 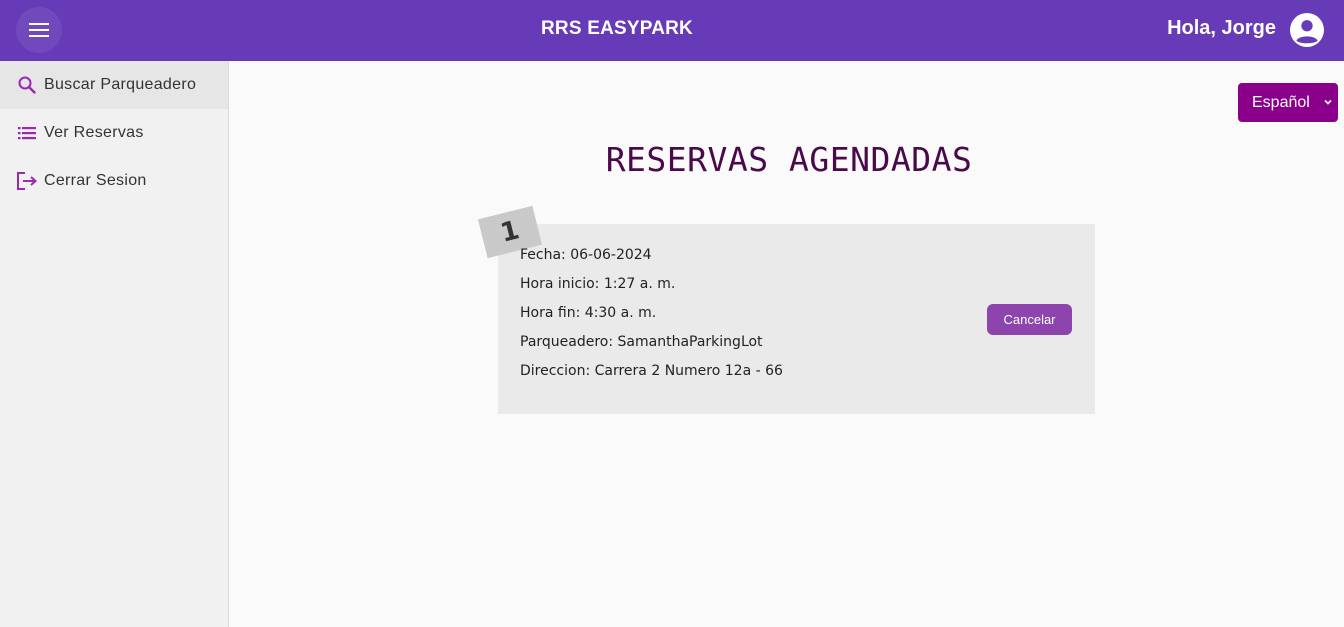 I want to click on user-greeting: Hola, Jorge, so click(x=1221, y=28).